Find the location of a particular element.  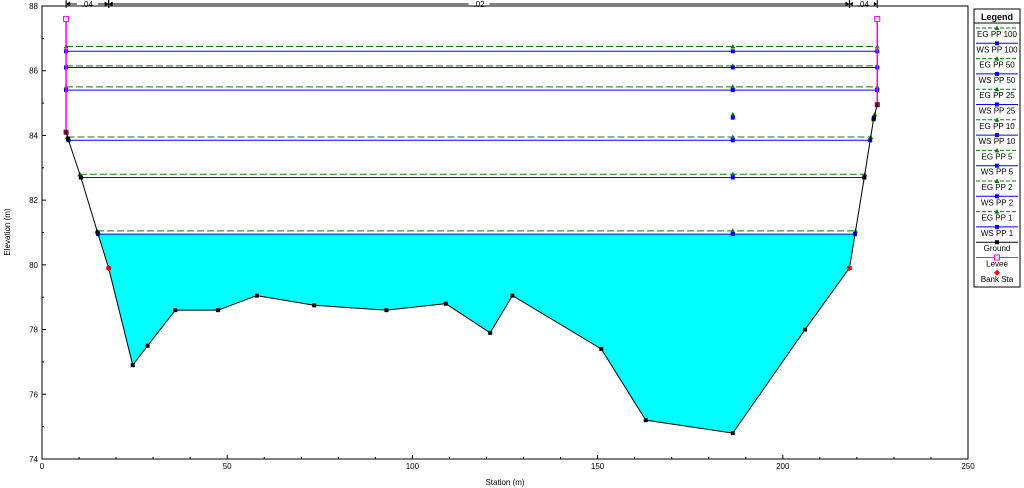

y-tick-label: 84 is located at coordinates (33, 135).